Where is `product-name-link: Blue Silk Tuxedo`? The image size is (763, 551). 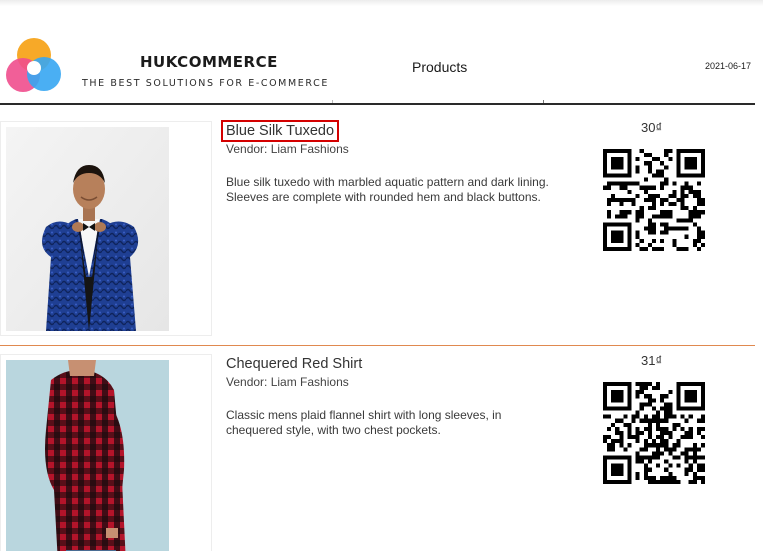
product-name-link: Blue Silk Tuxedo is located at coordinates (280, 131).